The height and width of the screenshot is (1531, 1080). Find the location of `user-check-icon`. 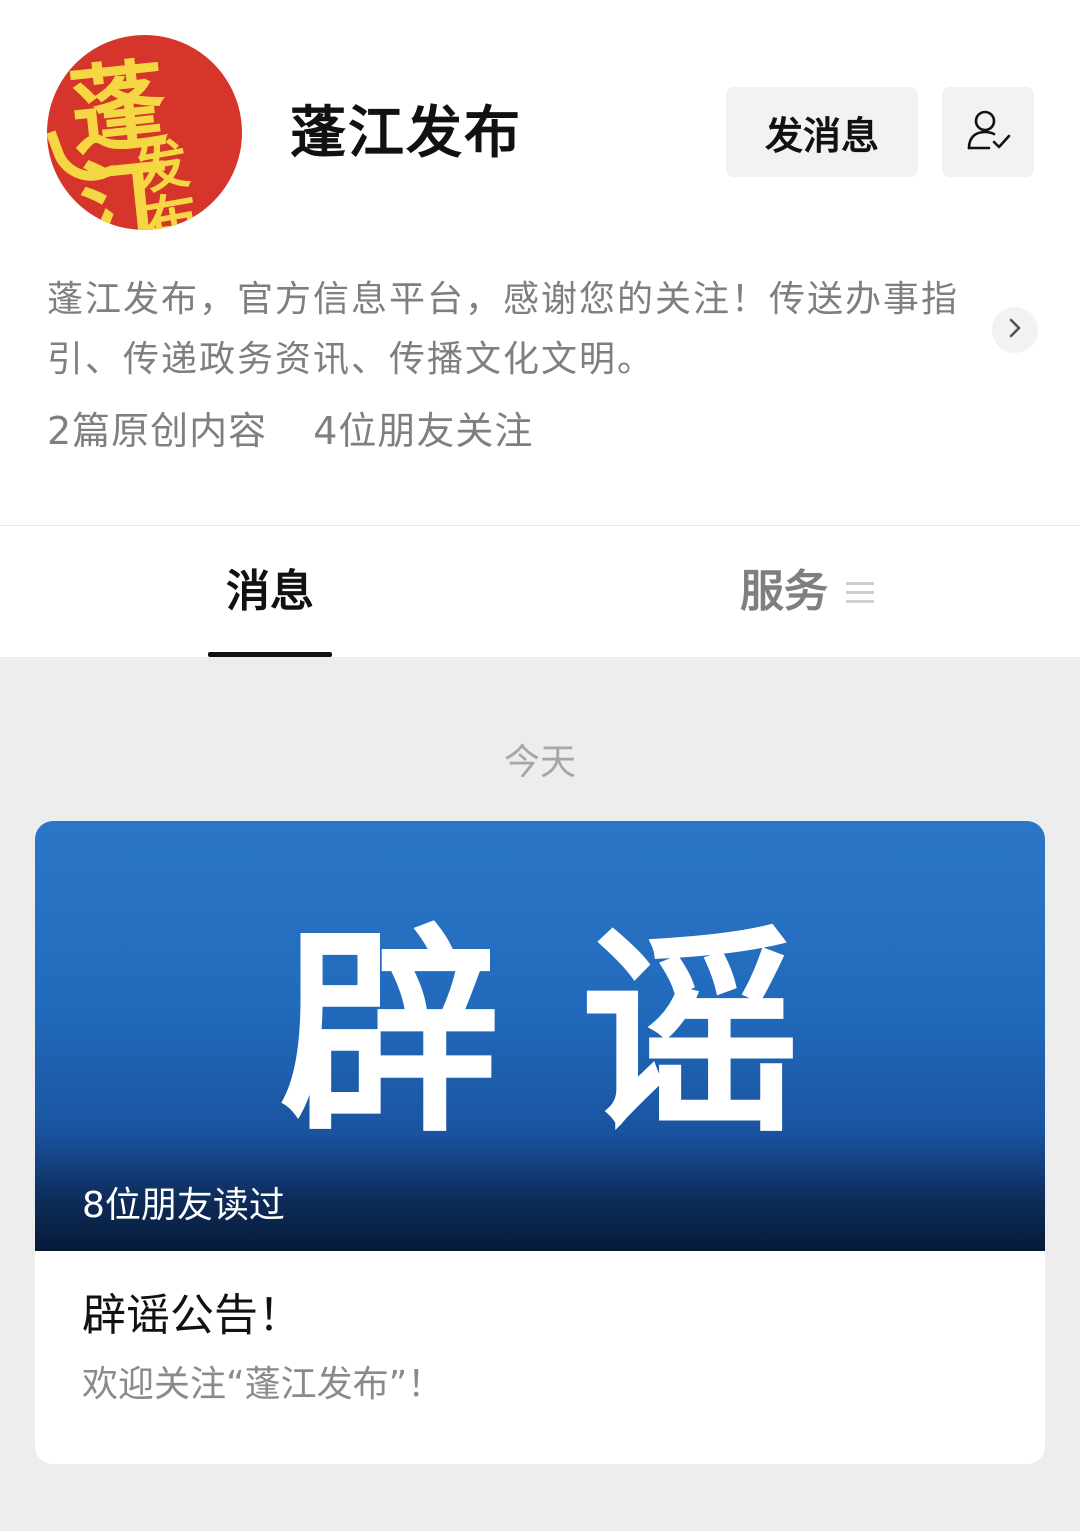

user-check-icon is located at coordinates (988, 132).